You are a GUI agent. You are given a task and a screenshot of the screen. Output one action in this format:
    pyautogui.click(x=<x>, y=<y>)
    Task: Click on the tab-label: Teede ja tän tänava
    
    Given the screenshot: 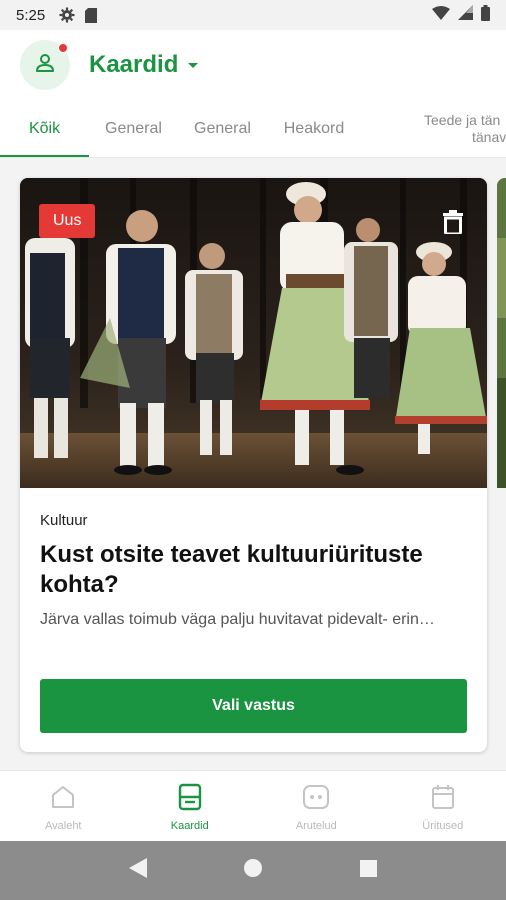 What is the action you would take?
    pyautogui.click(x=458, y=129)
    